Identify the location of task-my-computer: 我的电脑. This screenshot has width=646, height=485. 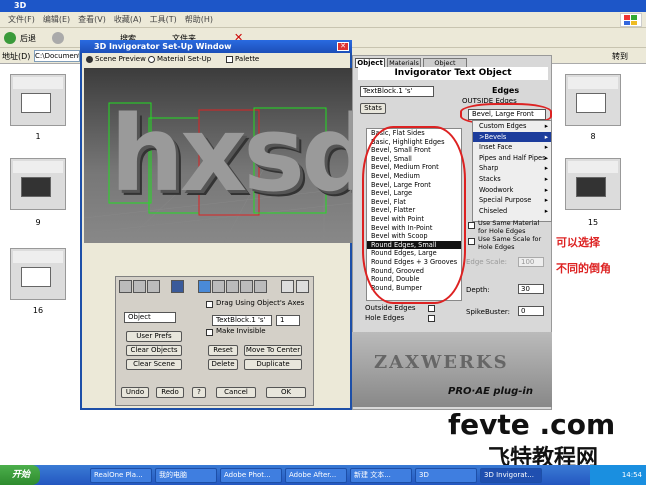
(186, 475).